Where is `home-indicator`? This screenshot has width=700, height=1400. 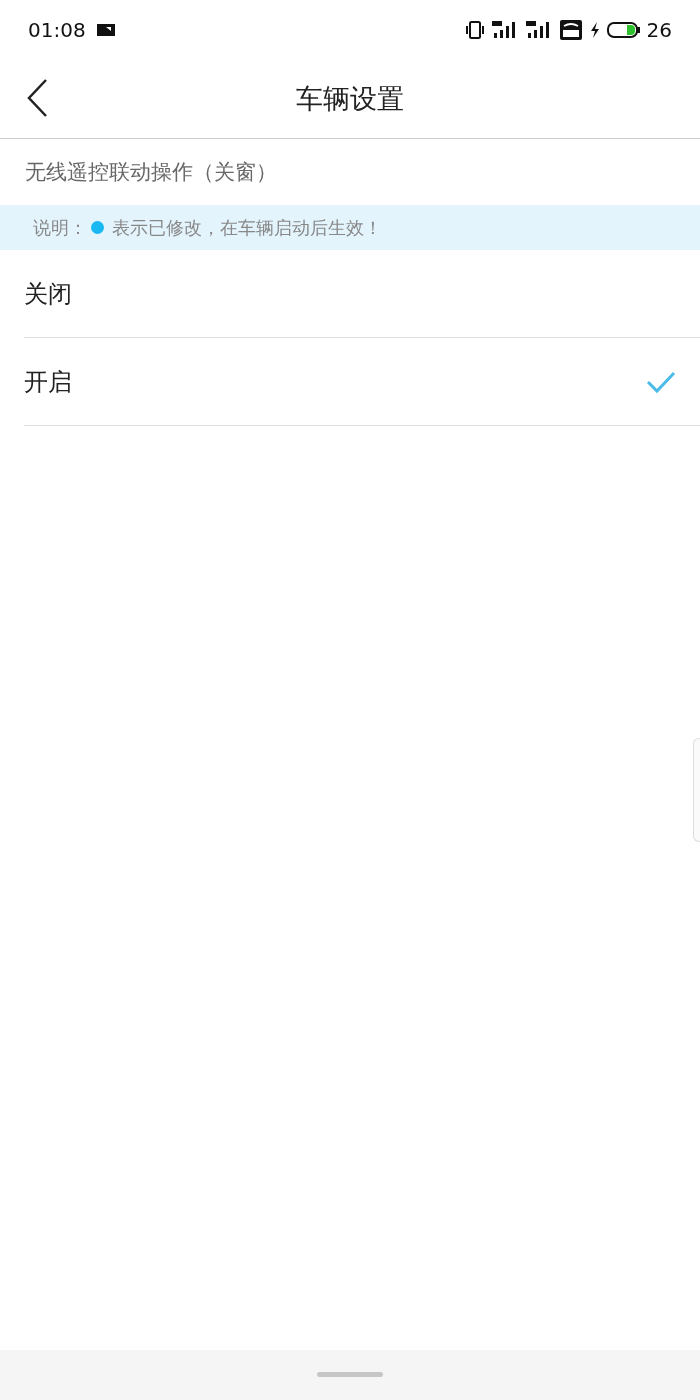
home-indicator is located at coordinates (350, 1374).